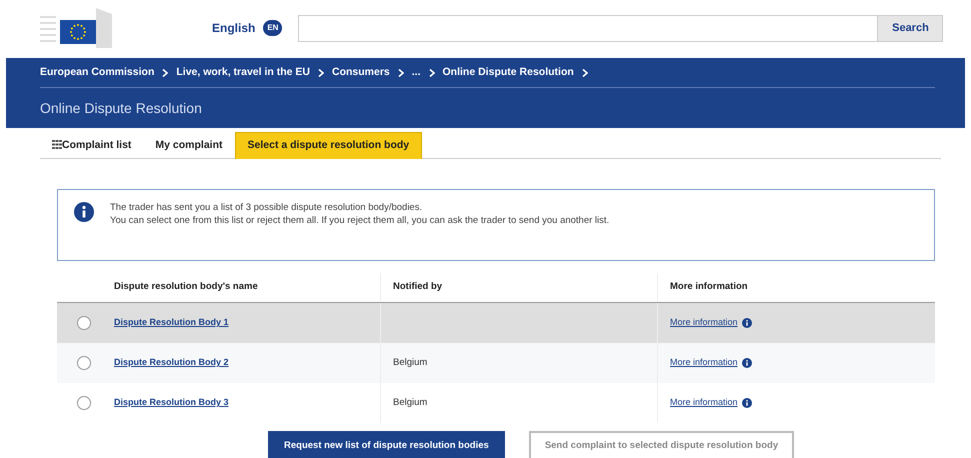  Describe the element at coordinates (121, 108) in the screenshot. I see `site-title: Online Dispute Resolution` at that location.